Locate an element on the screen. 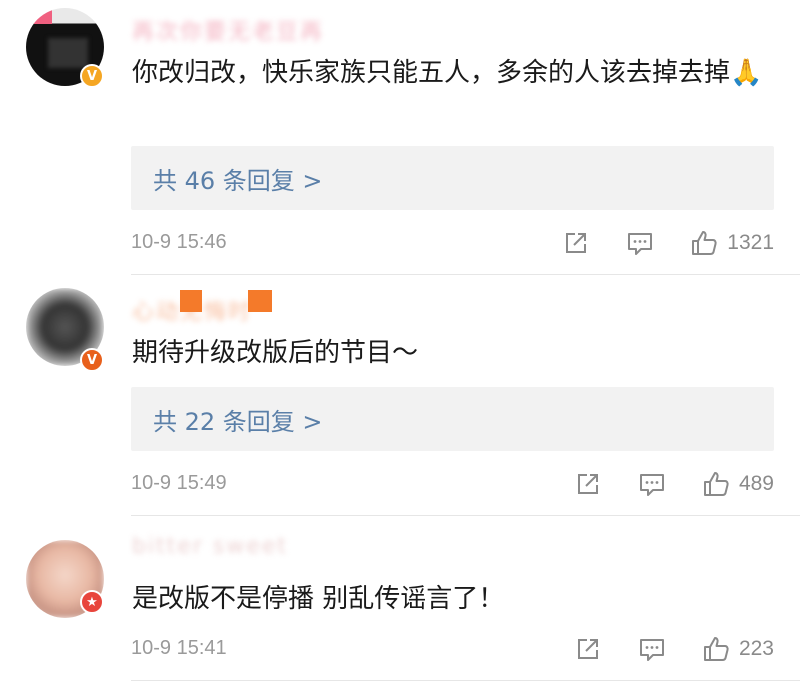  timestamp: 10-9 15:46 is located at coordinates (179, 242).